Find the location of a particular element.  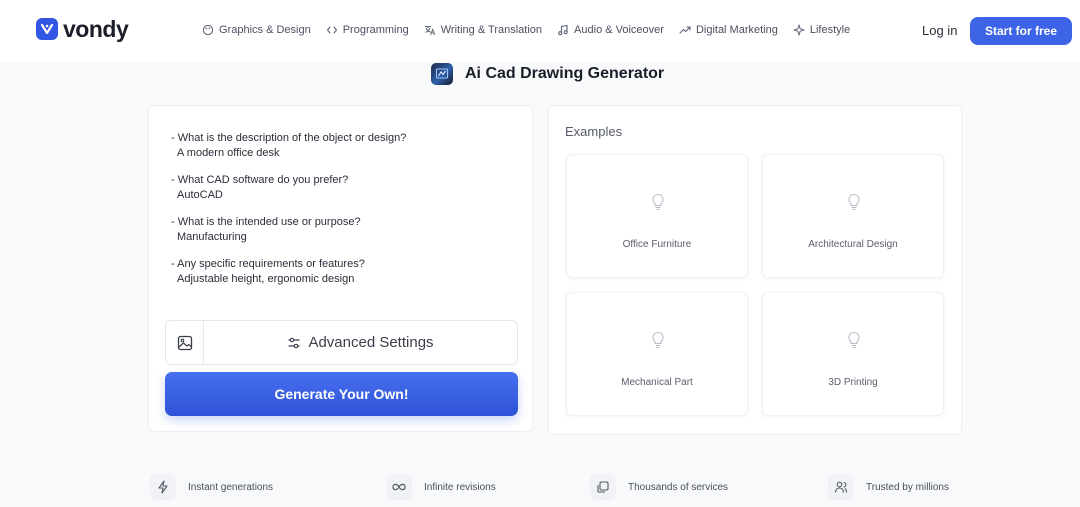

prompt-answer: Adjustable height, ergonomic design is located at coordinates (266, 278).